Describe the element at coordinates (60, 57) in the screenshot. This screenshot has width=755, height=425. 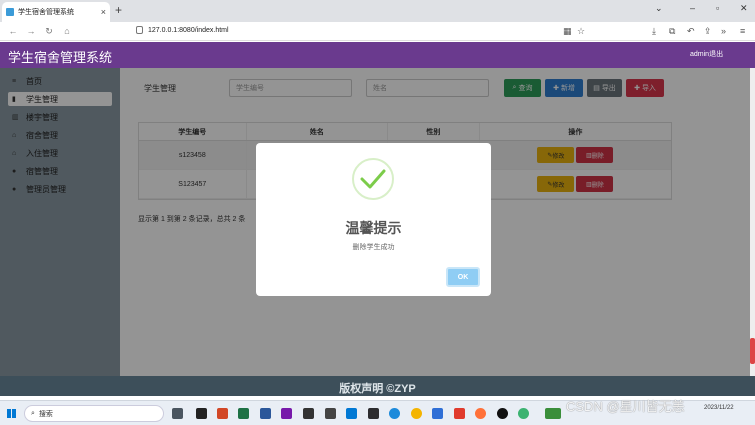
I see `app-title: 学生宿舍管理系统` at that location.